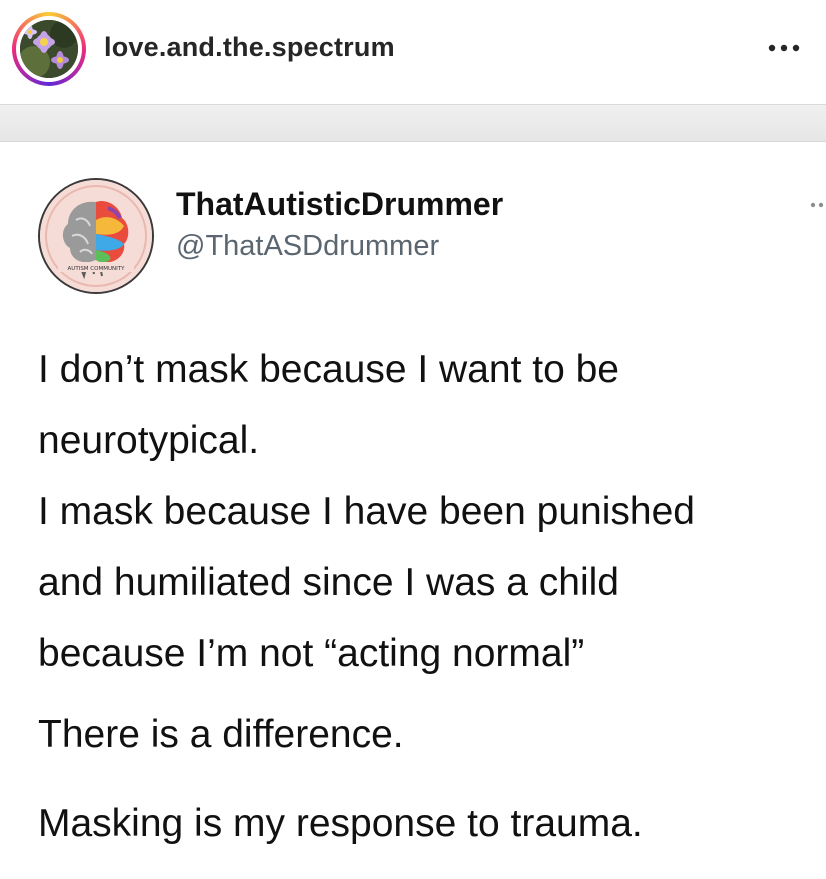 This screenshot has width=826, height=879. I want to click on flower-icon, so click(49, 49).